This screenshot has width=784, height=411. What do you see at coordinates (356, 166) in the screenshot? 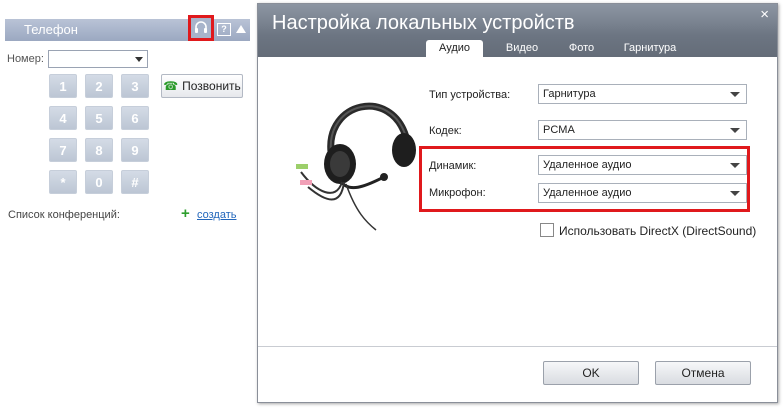
I see `headset-image` at bounding box center [356, 166].